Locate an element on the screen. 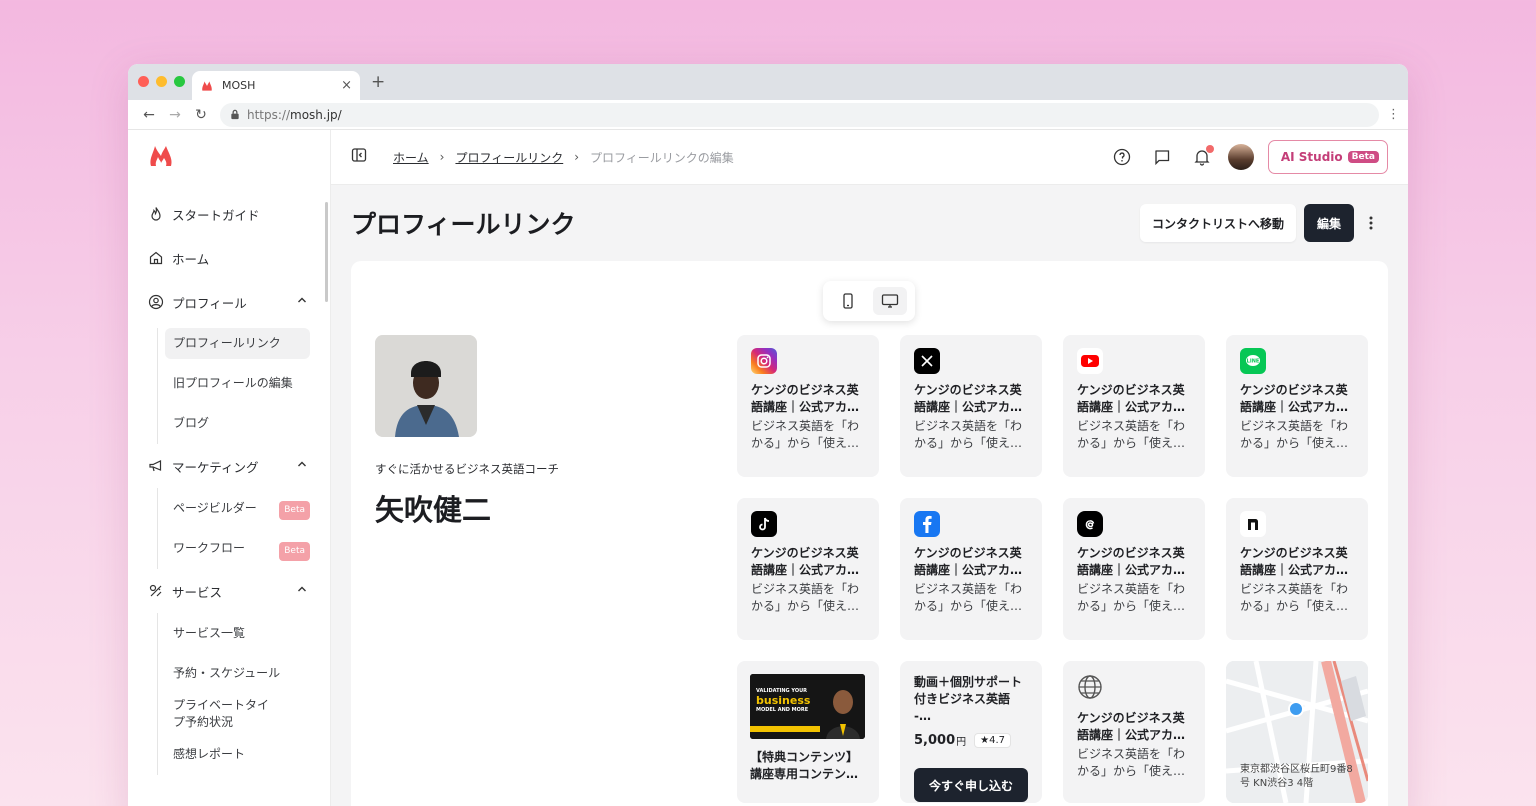 This screenshot has width=1536, height=806. breadcrumb-current: プロフィールリンクの編集 is located at coordinates (662, 157).